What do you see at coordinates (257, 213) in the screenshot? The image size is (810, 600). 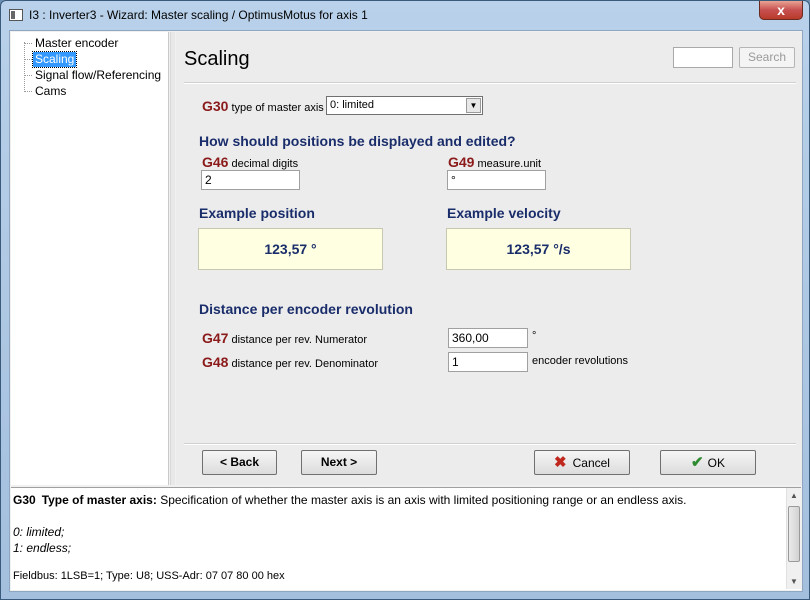 I see `example-position-heading: Example position` at bounding box center [257, 213].